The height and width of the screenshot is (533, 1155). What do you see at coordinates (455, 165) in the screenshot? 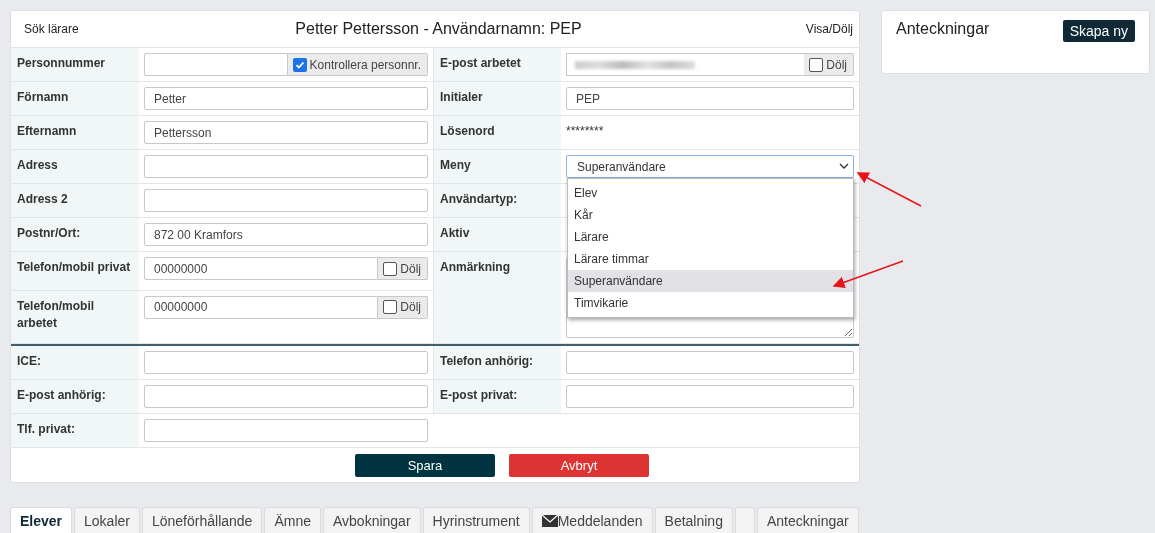
I see `field-label: Meny` at bounding box center [455, 165].